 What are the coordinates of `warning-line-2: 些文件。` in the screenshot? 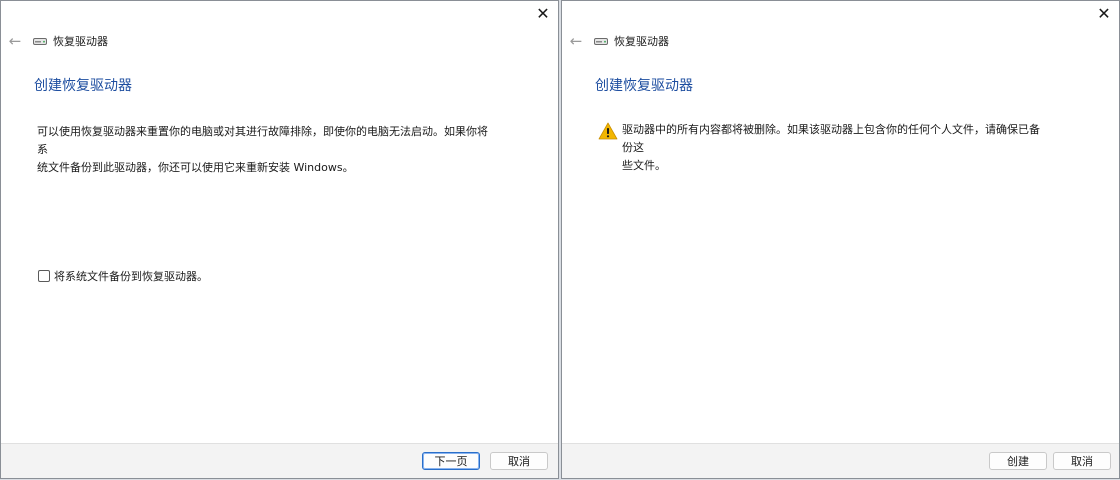 It's located at (644, 165).